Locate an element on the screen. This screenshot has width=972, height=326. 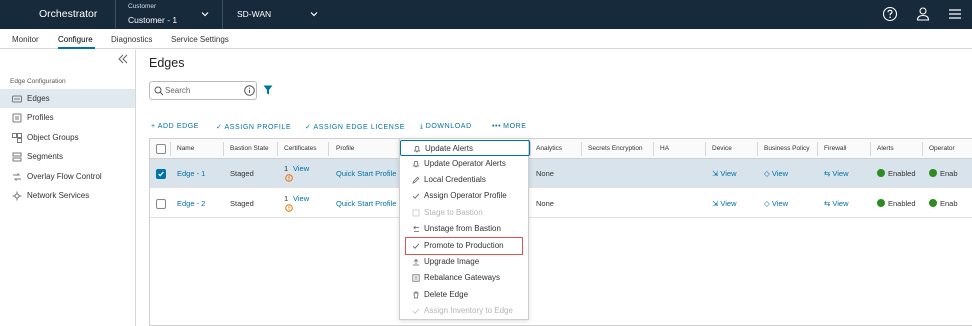
active-tab-indicator is located at coordinates (76, 48).